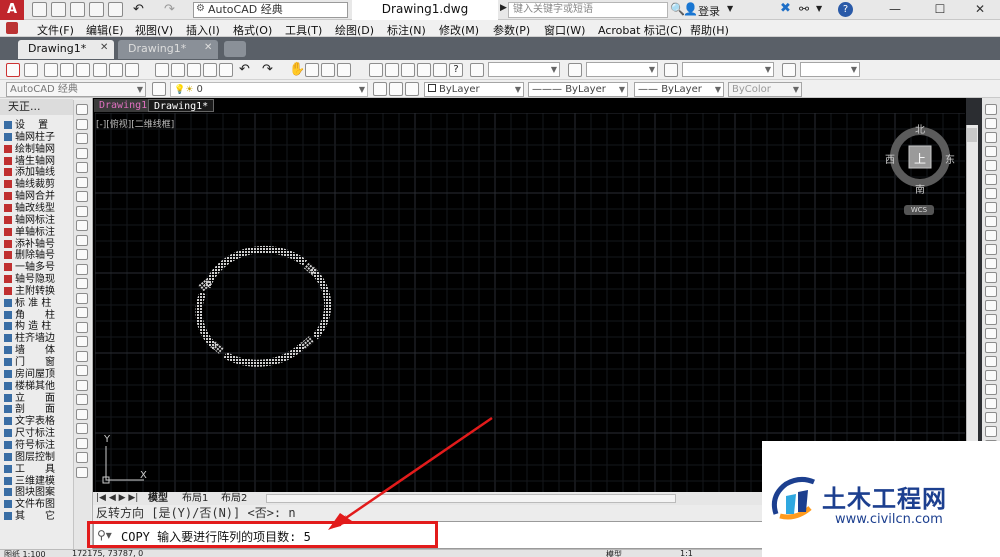  I want to click on chevron-right-icon: ▶, so click(503, 8).